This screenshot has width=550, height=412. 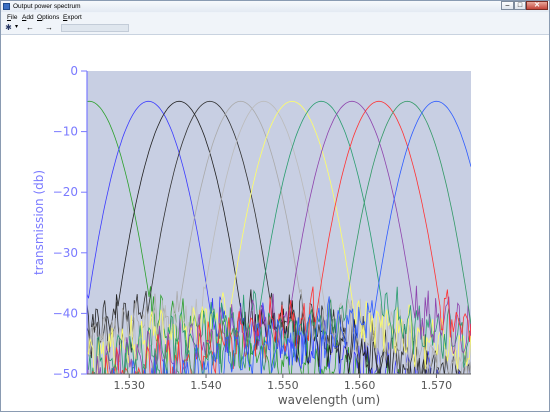 What do you see at coordinates (520, 5) in the screenshot?
I see `maximize-button: □` at bounding box center [520, 5].